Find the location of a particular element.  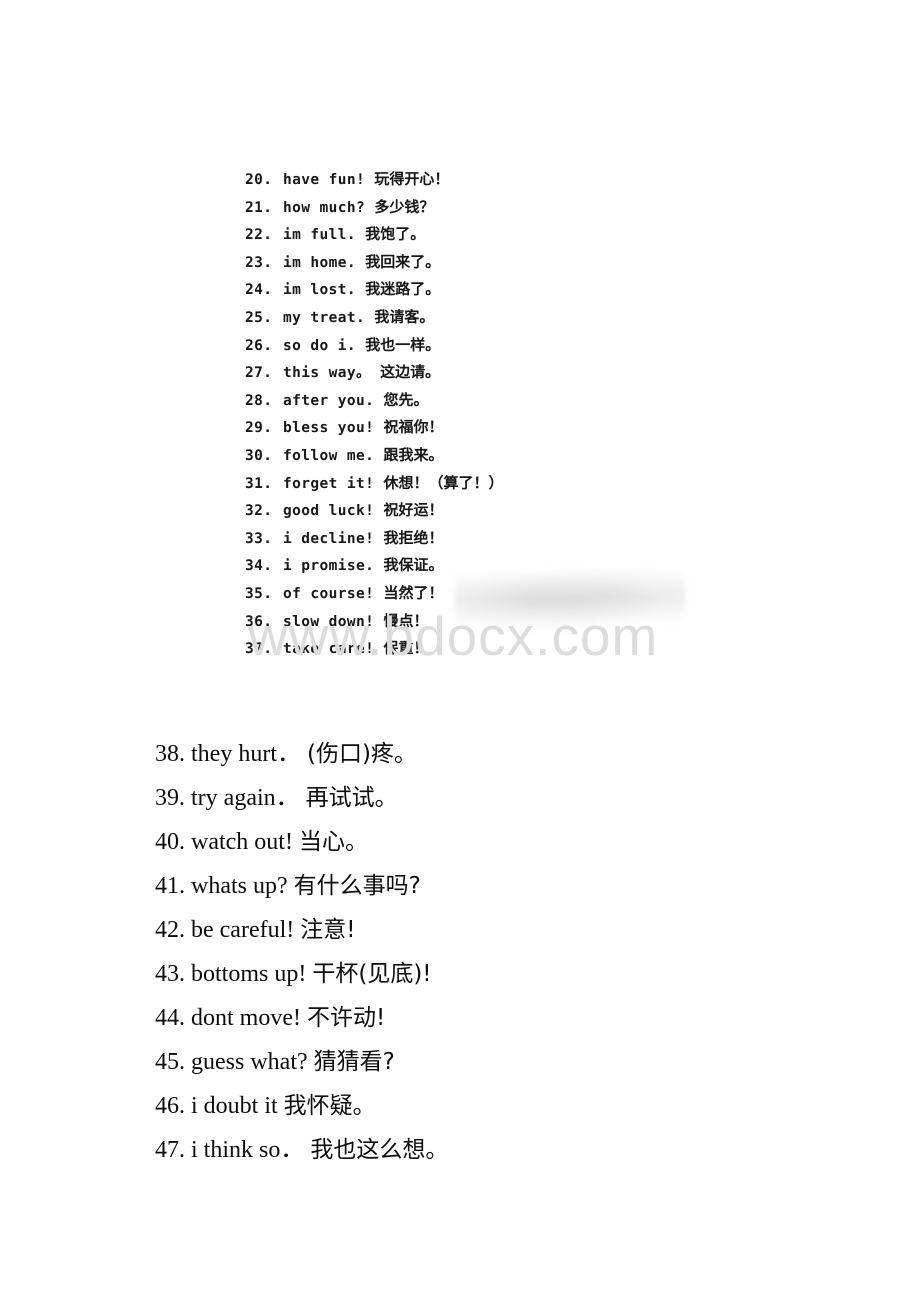

scanned-phrase-line: 25. my treat. 我请客。 is located at coordinates (460, 318).